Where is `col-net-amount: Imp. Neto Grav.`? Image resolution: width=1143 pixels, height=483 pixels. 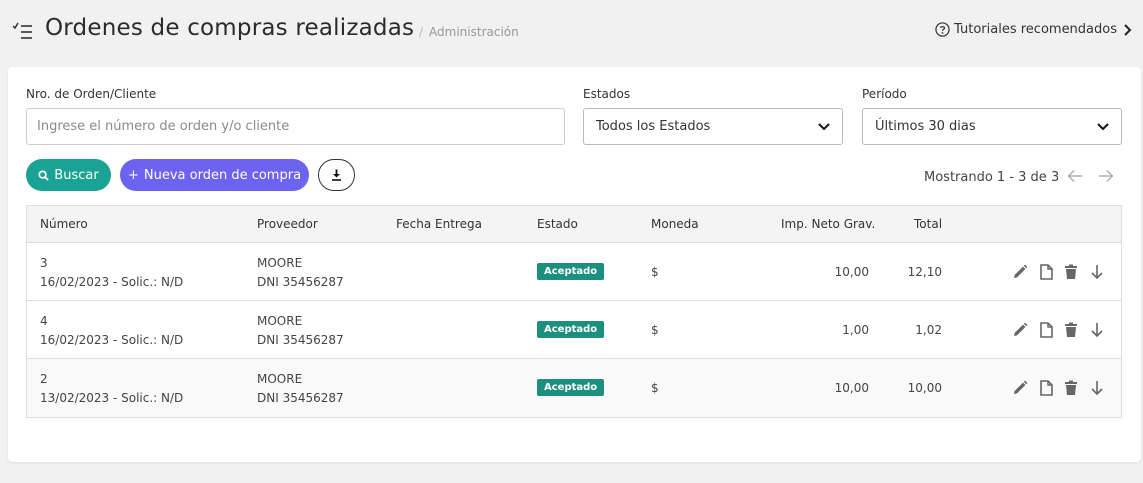
col-net-amount: Imp. Neto Grav. is located at coordinates (828, 224).